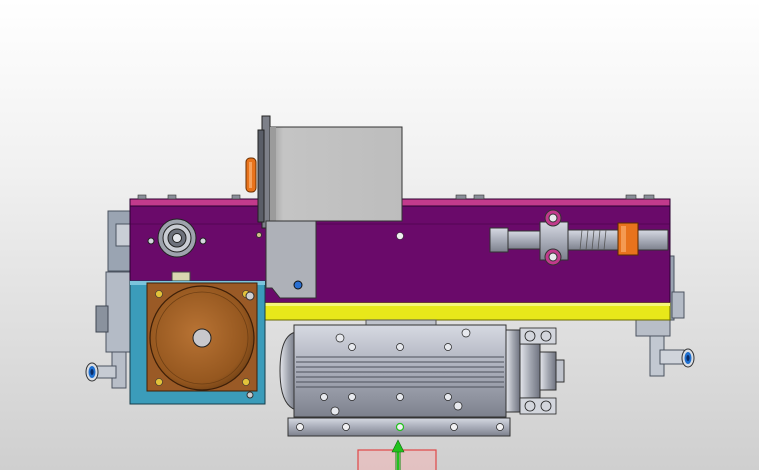 The height and width of the screenshot is (470, 759). Describe the element at coordinates (688, 358) in the screenshot. I see `right-air-fitting-icon` at that location.